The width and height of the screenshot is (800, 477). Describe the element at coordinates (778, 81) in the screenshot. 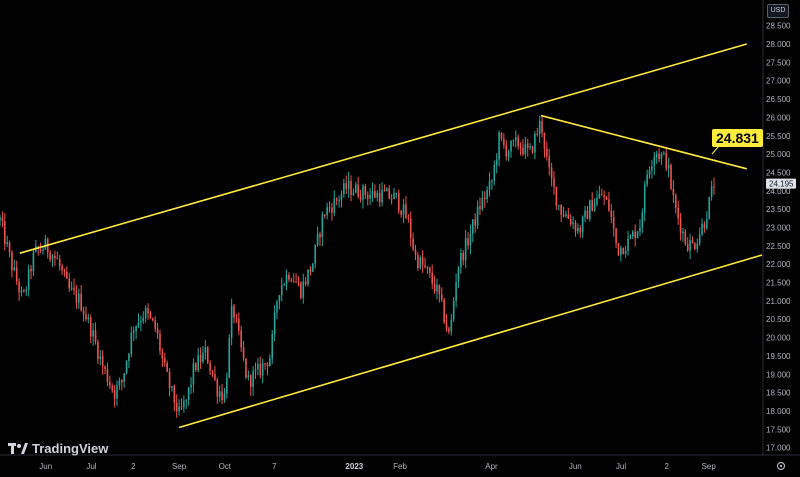

I see `price-tick-label: 27.000` at that location.